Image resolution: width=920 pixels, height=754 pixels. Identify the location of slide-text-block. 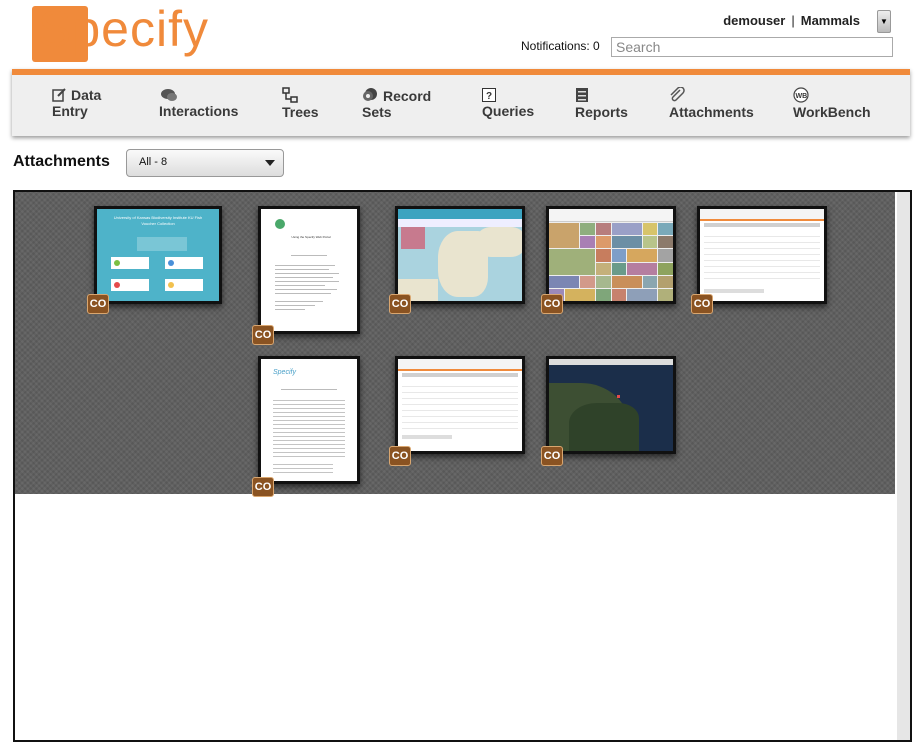
(162, 244).